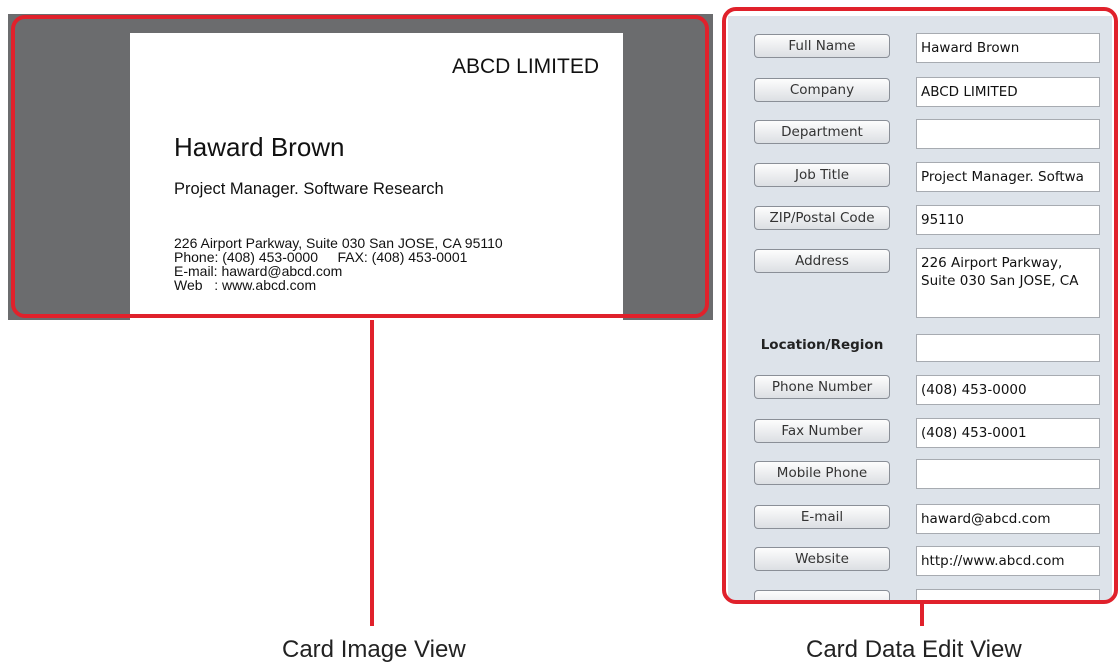 The width and height of the screenshot is (1118, 668). I want to click on image-view-callout-line, so click(372, 473).